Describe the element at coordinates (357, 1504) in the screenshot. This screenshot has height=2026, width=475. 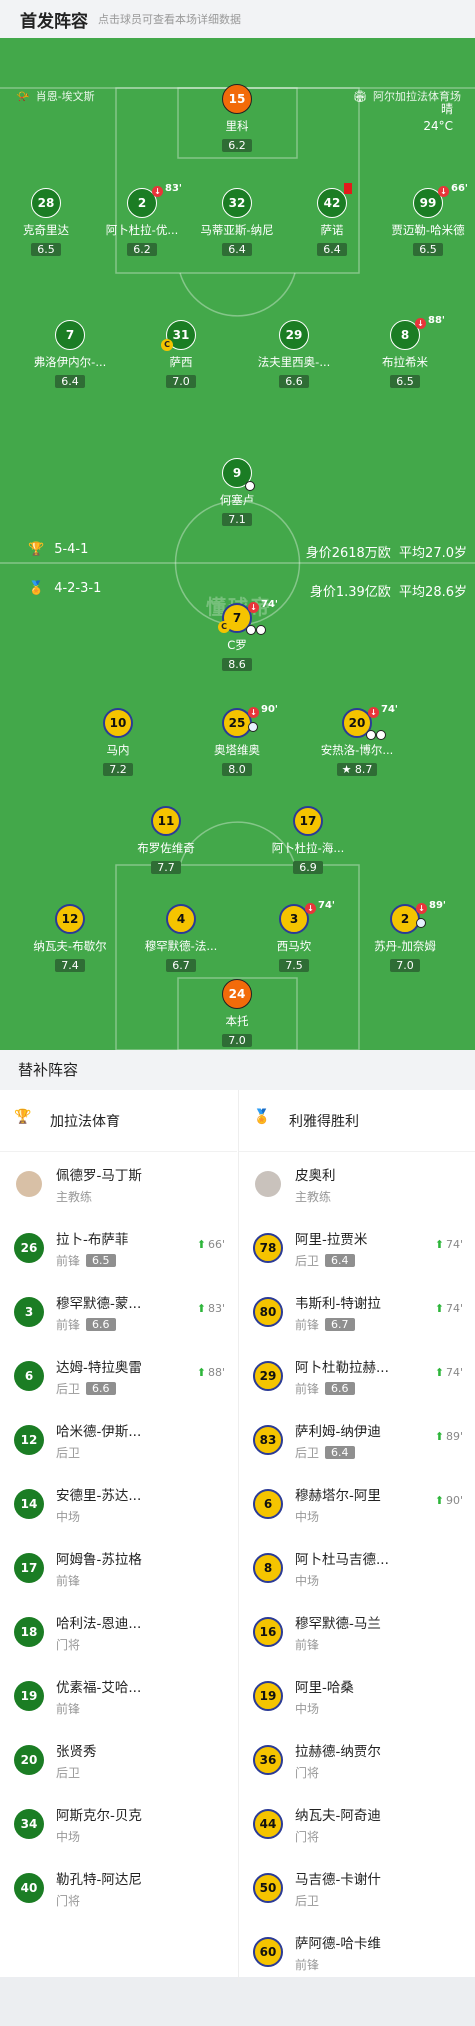
I see `sub-player-row: 6 穆赫塔尔-阿里 中场 ⬆ 90'` at that location.